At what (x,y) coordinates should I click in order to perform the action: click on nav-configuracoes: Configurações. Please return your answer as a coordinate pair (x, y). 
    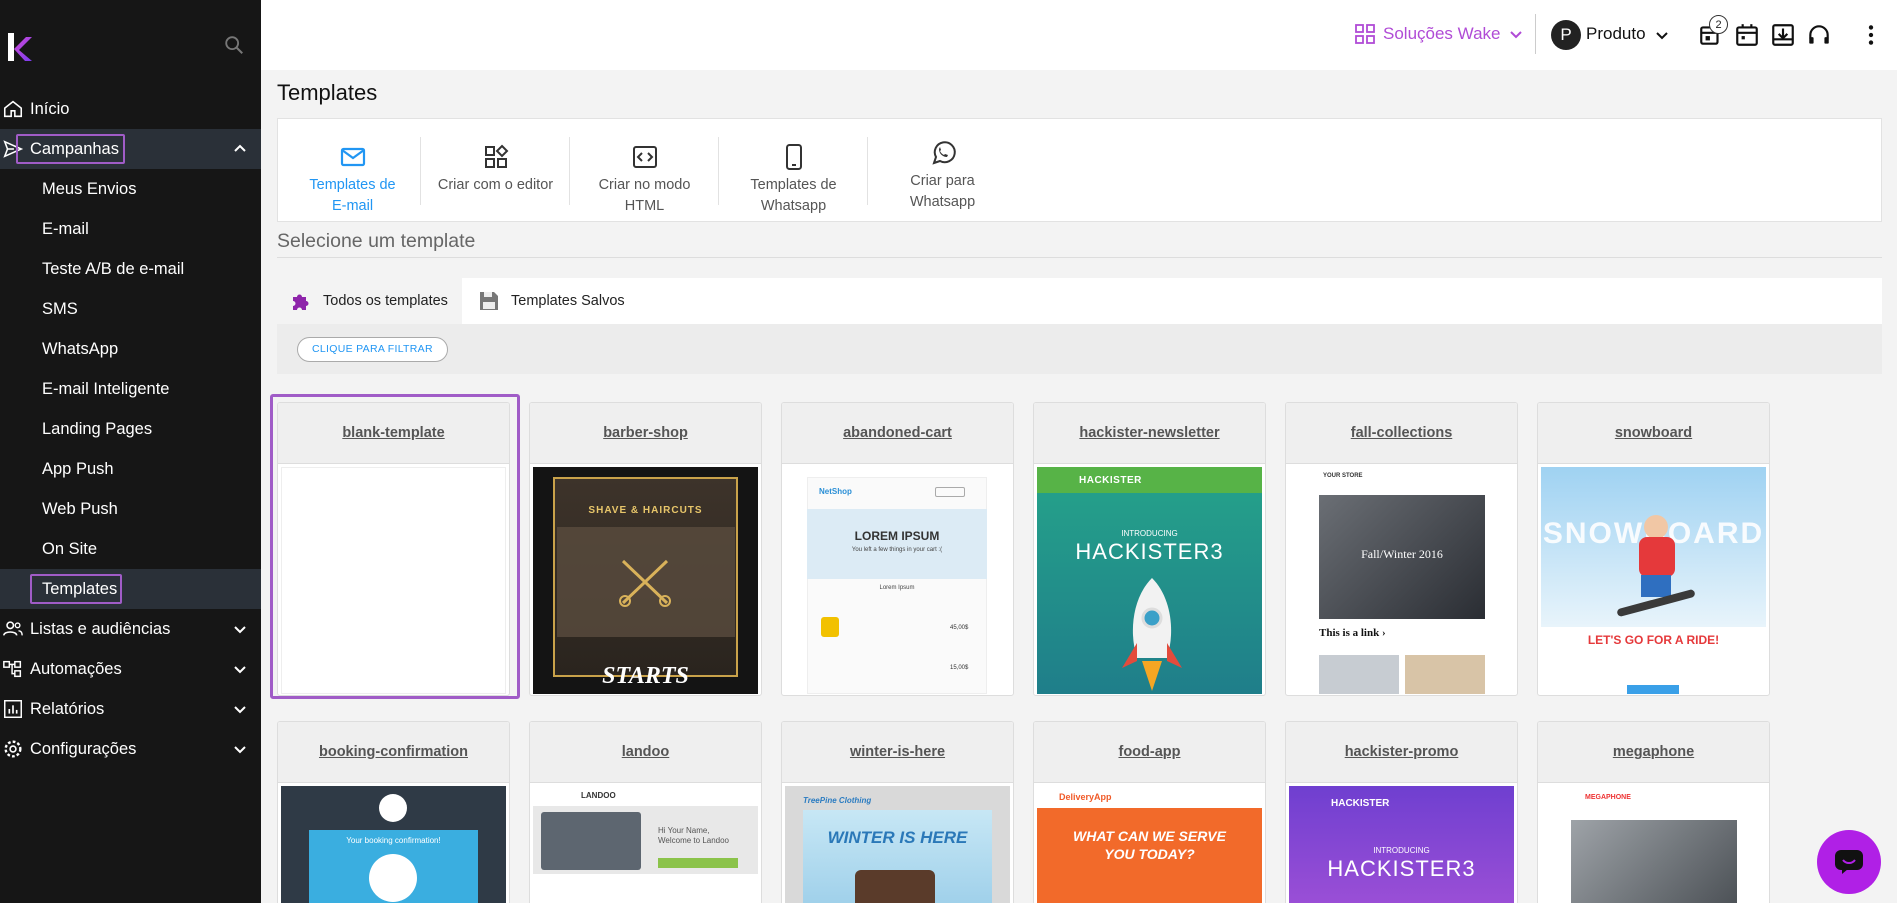
    Looking at the image, I should click on (130, 749).